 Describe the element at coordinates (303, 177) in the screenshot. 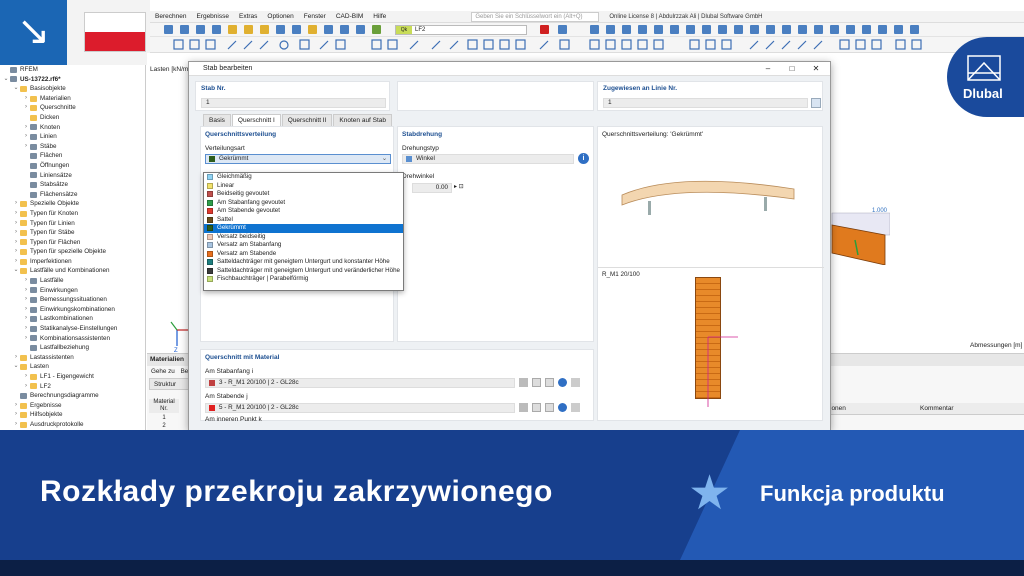

I see `distribution-option: Gleichmäßig` at that location.